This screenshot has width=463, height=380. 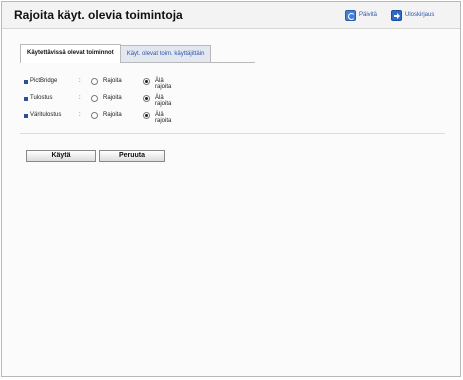 I want to click on refresh-label: Päivitä, so click(x=368, y=15).